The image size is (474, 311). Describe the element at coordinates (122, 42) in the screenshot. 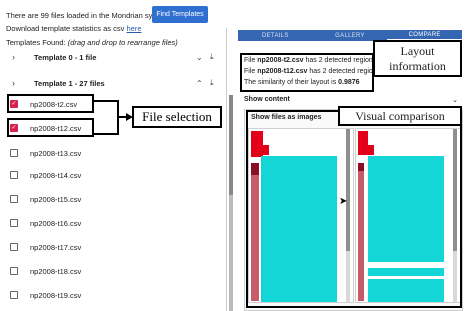

I see `templates-found-hint: (drag and drop to rearrange files)` at that location.